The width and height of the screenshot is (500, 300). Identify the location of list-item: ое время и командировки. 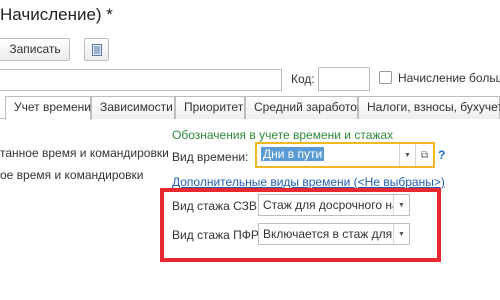
(72, 175).